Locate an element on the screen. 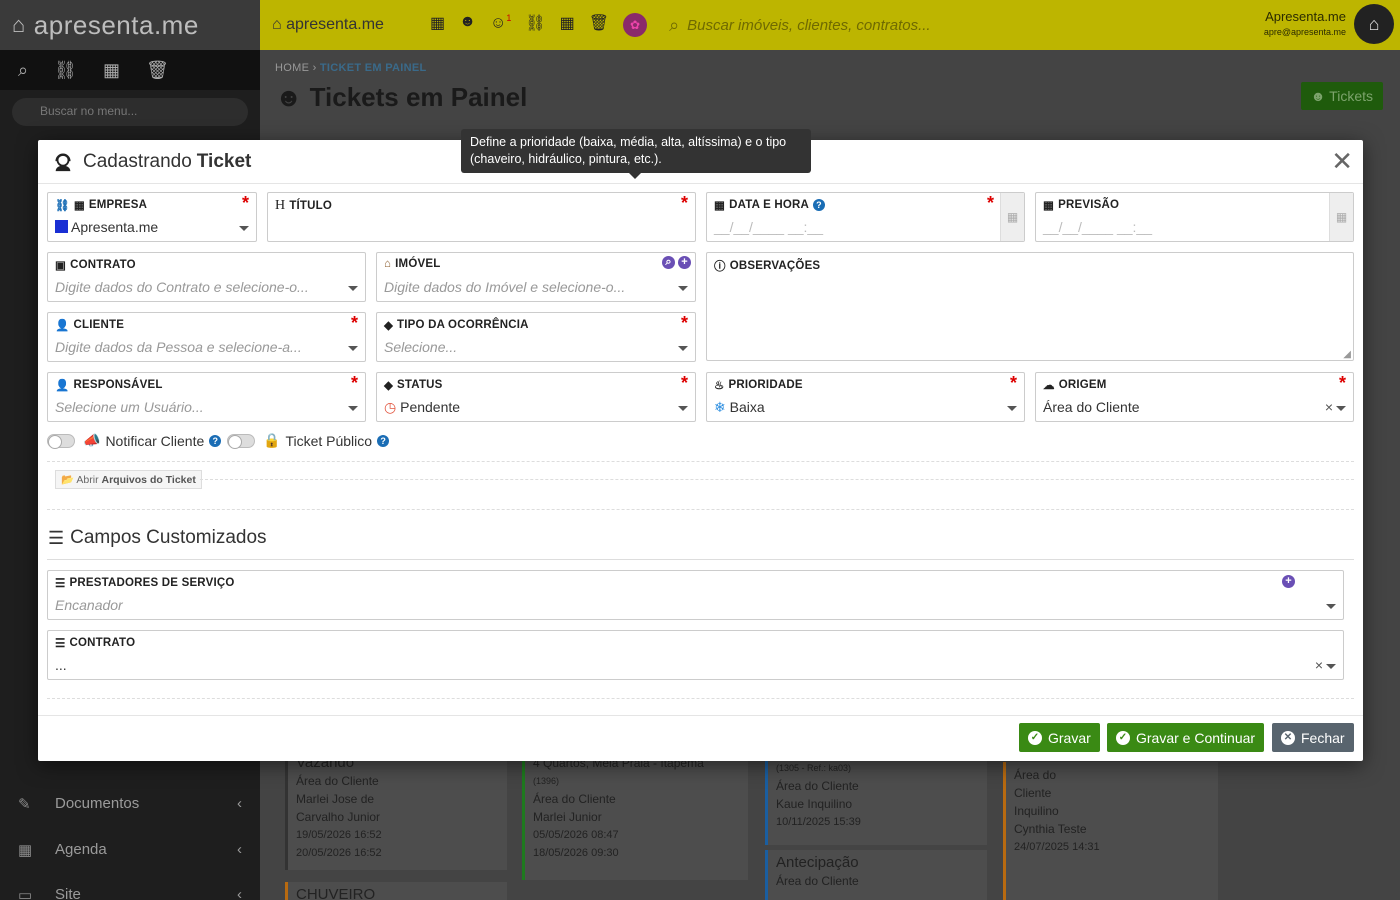 This screenshot has width=1400, height=900. field-label: 👤 CLIENTE is located at coordinates (89, 325).